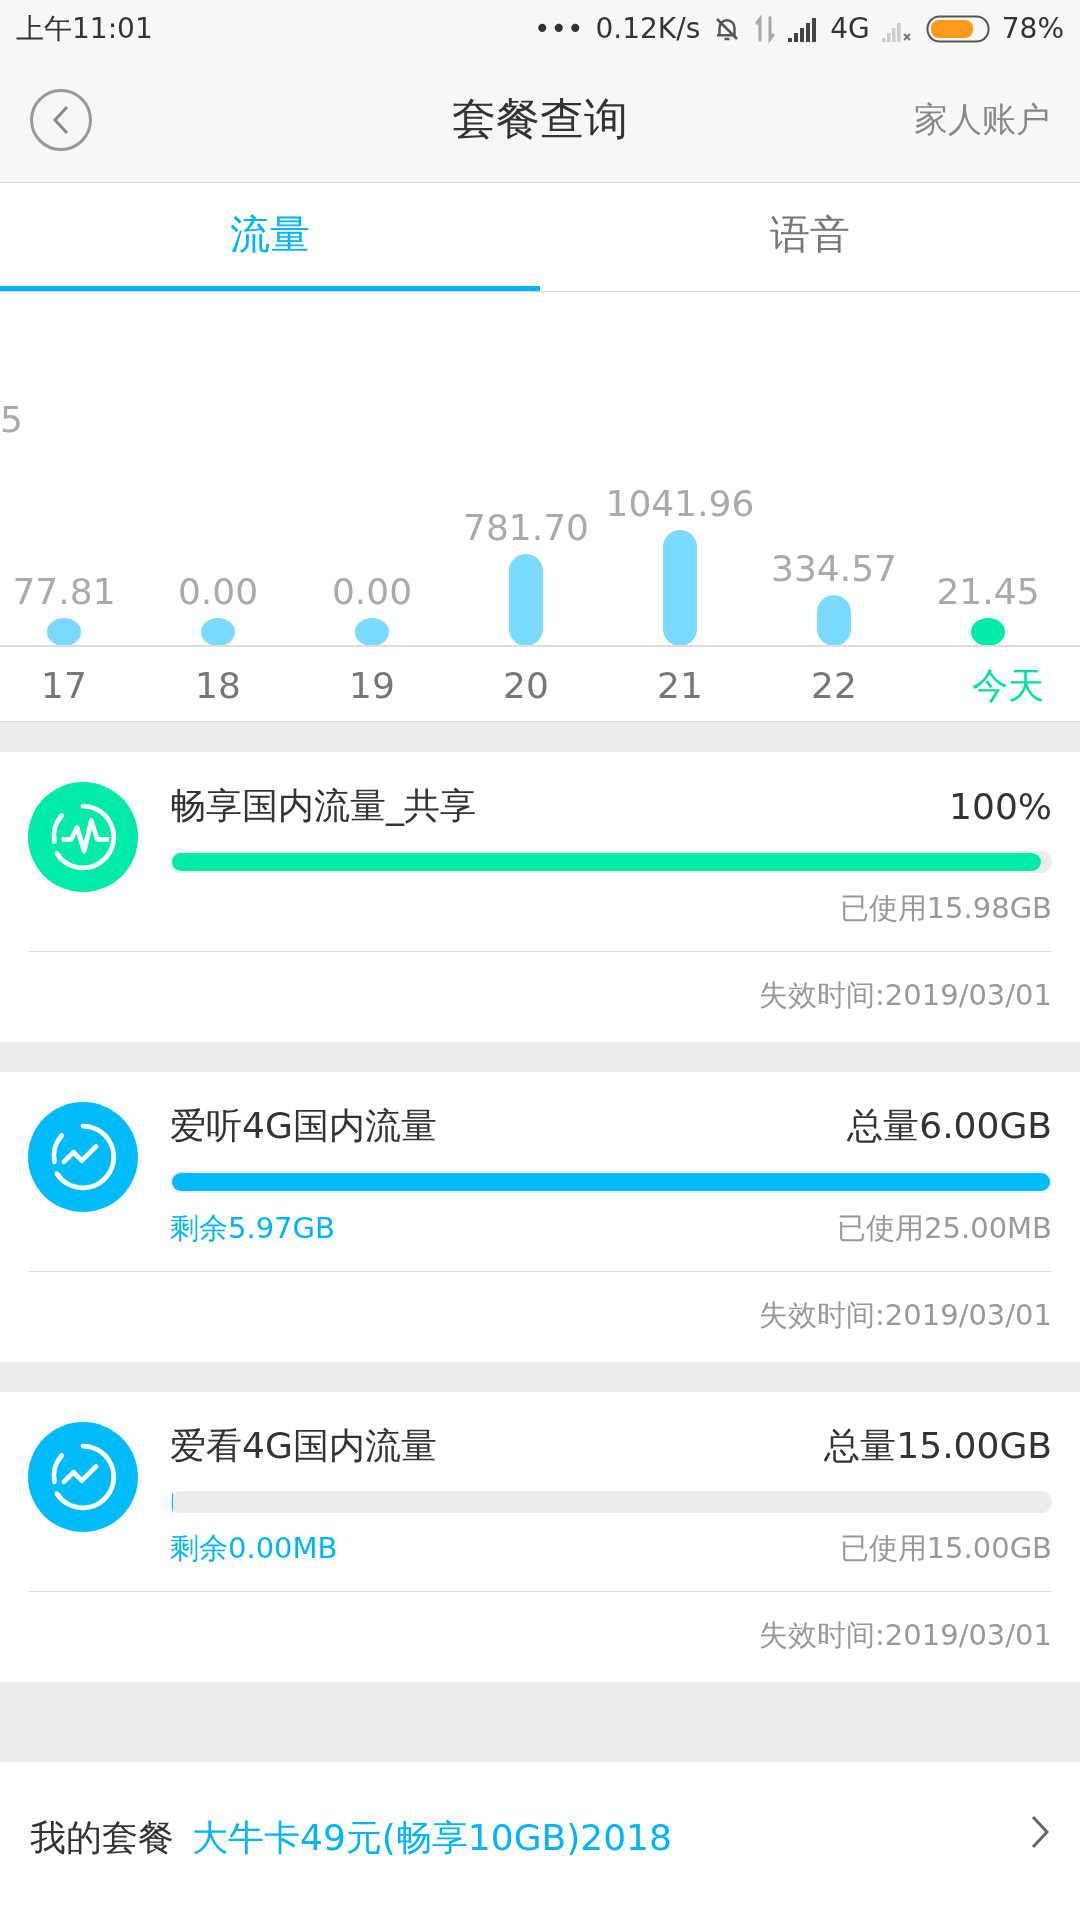 This screenshot has height=1920, width=1080. Describe the element at coordinates (84, 28) in the screenshot. I see `status-time: 上午11:01` at that location.